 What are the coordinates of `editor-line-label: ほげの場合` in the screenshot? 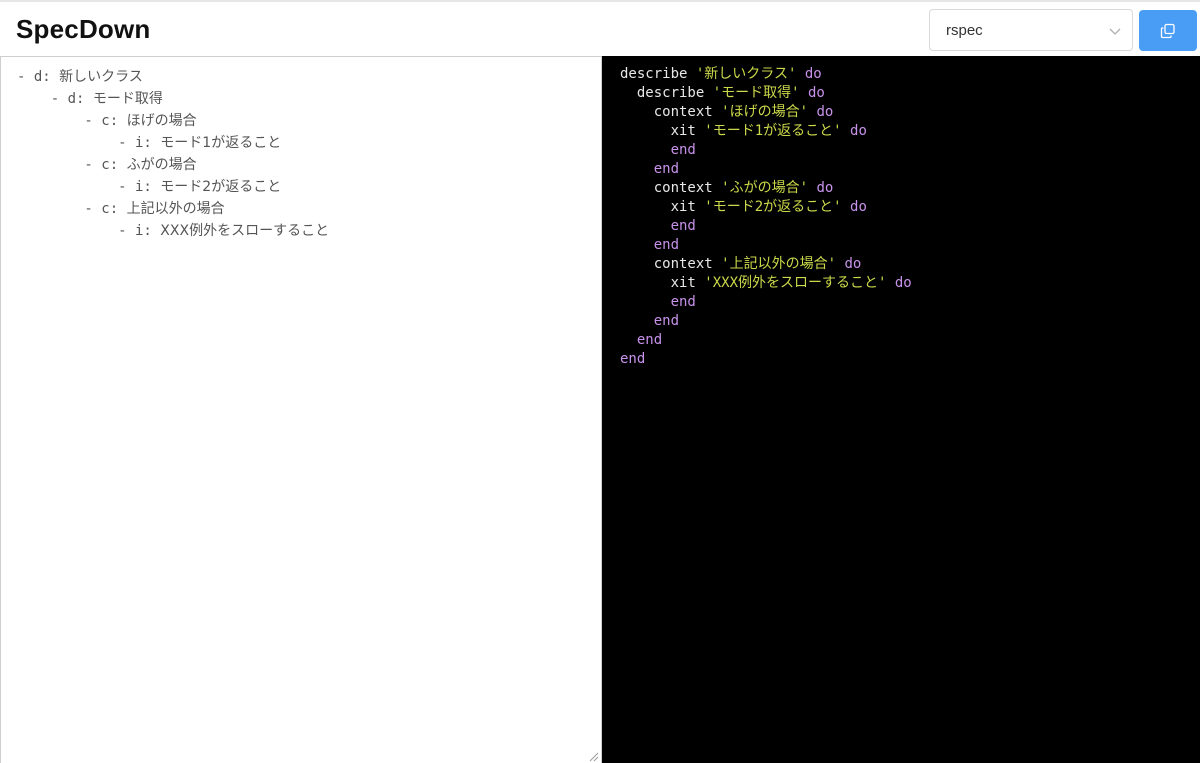 It's located at (161, 121).